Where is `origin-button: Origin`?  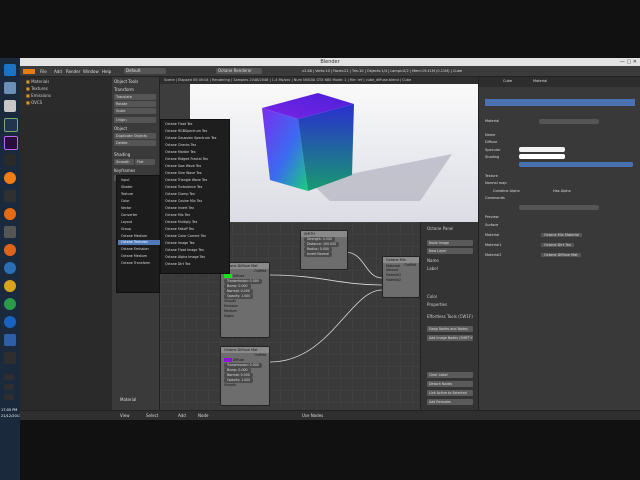
origin-button: Origin is located at coordinates (135, 120).